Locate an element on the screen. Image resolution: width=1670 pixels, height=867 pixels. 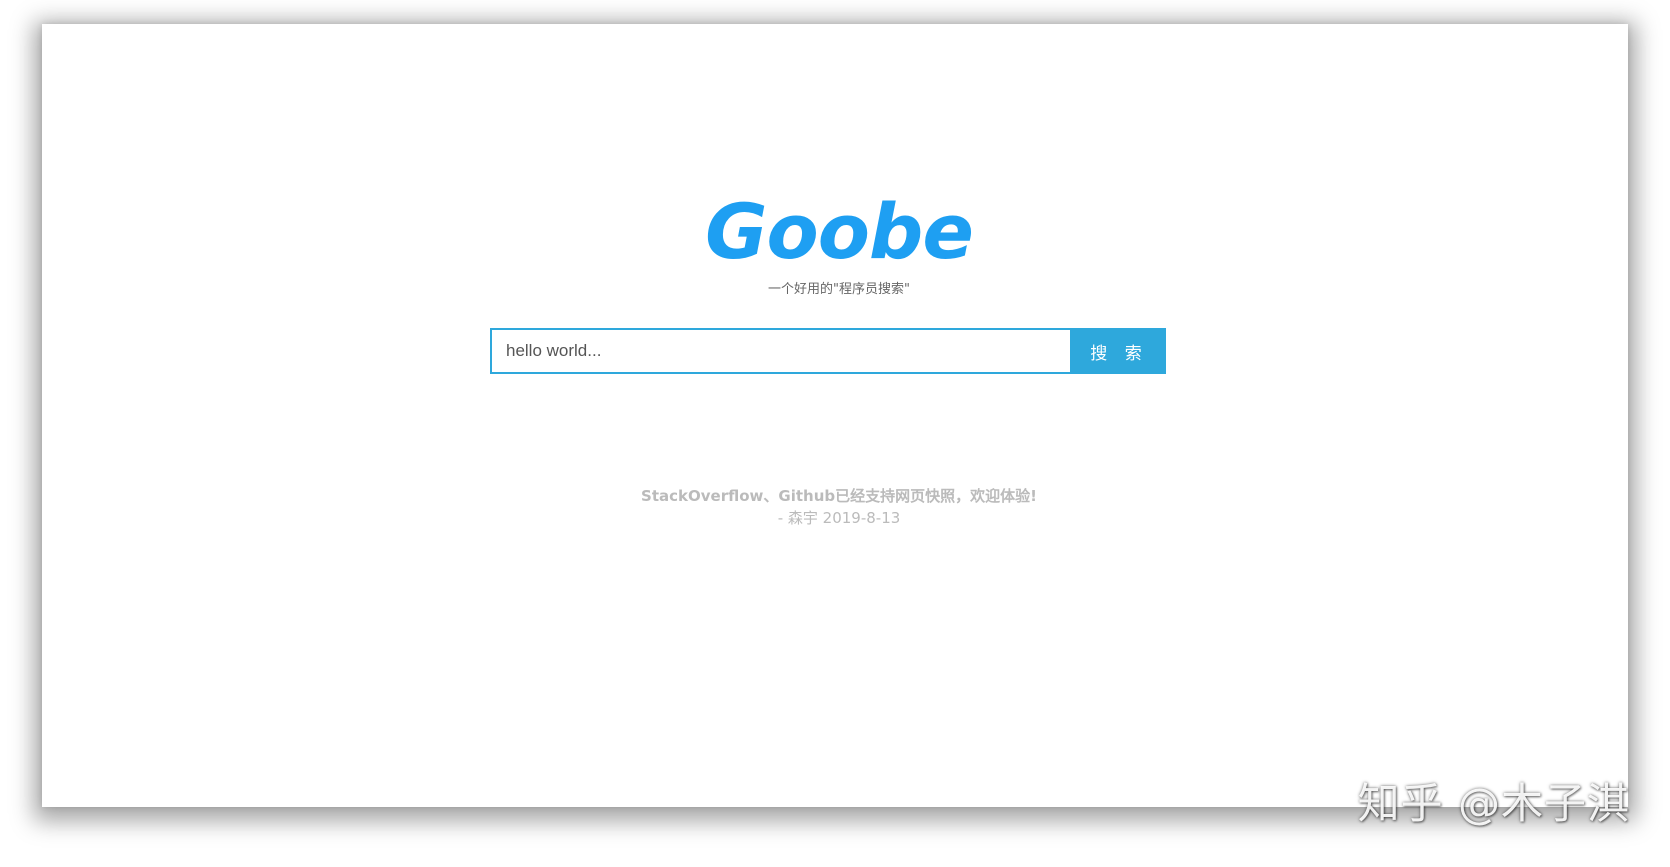
search-input is located at coordinates (781, 351).